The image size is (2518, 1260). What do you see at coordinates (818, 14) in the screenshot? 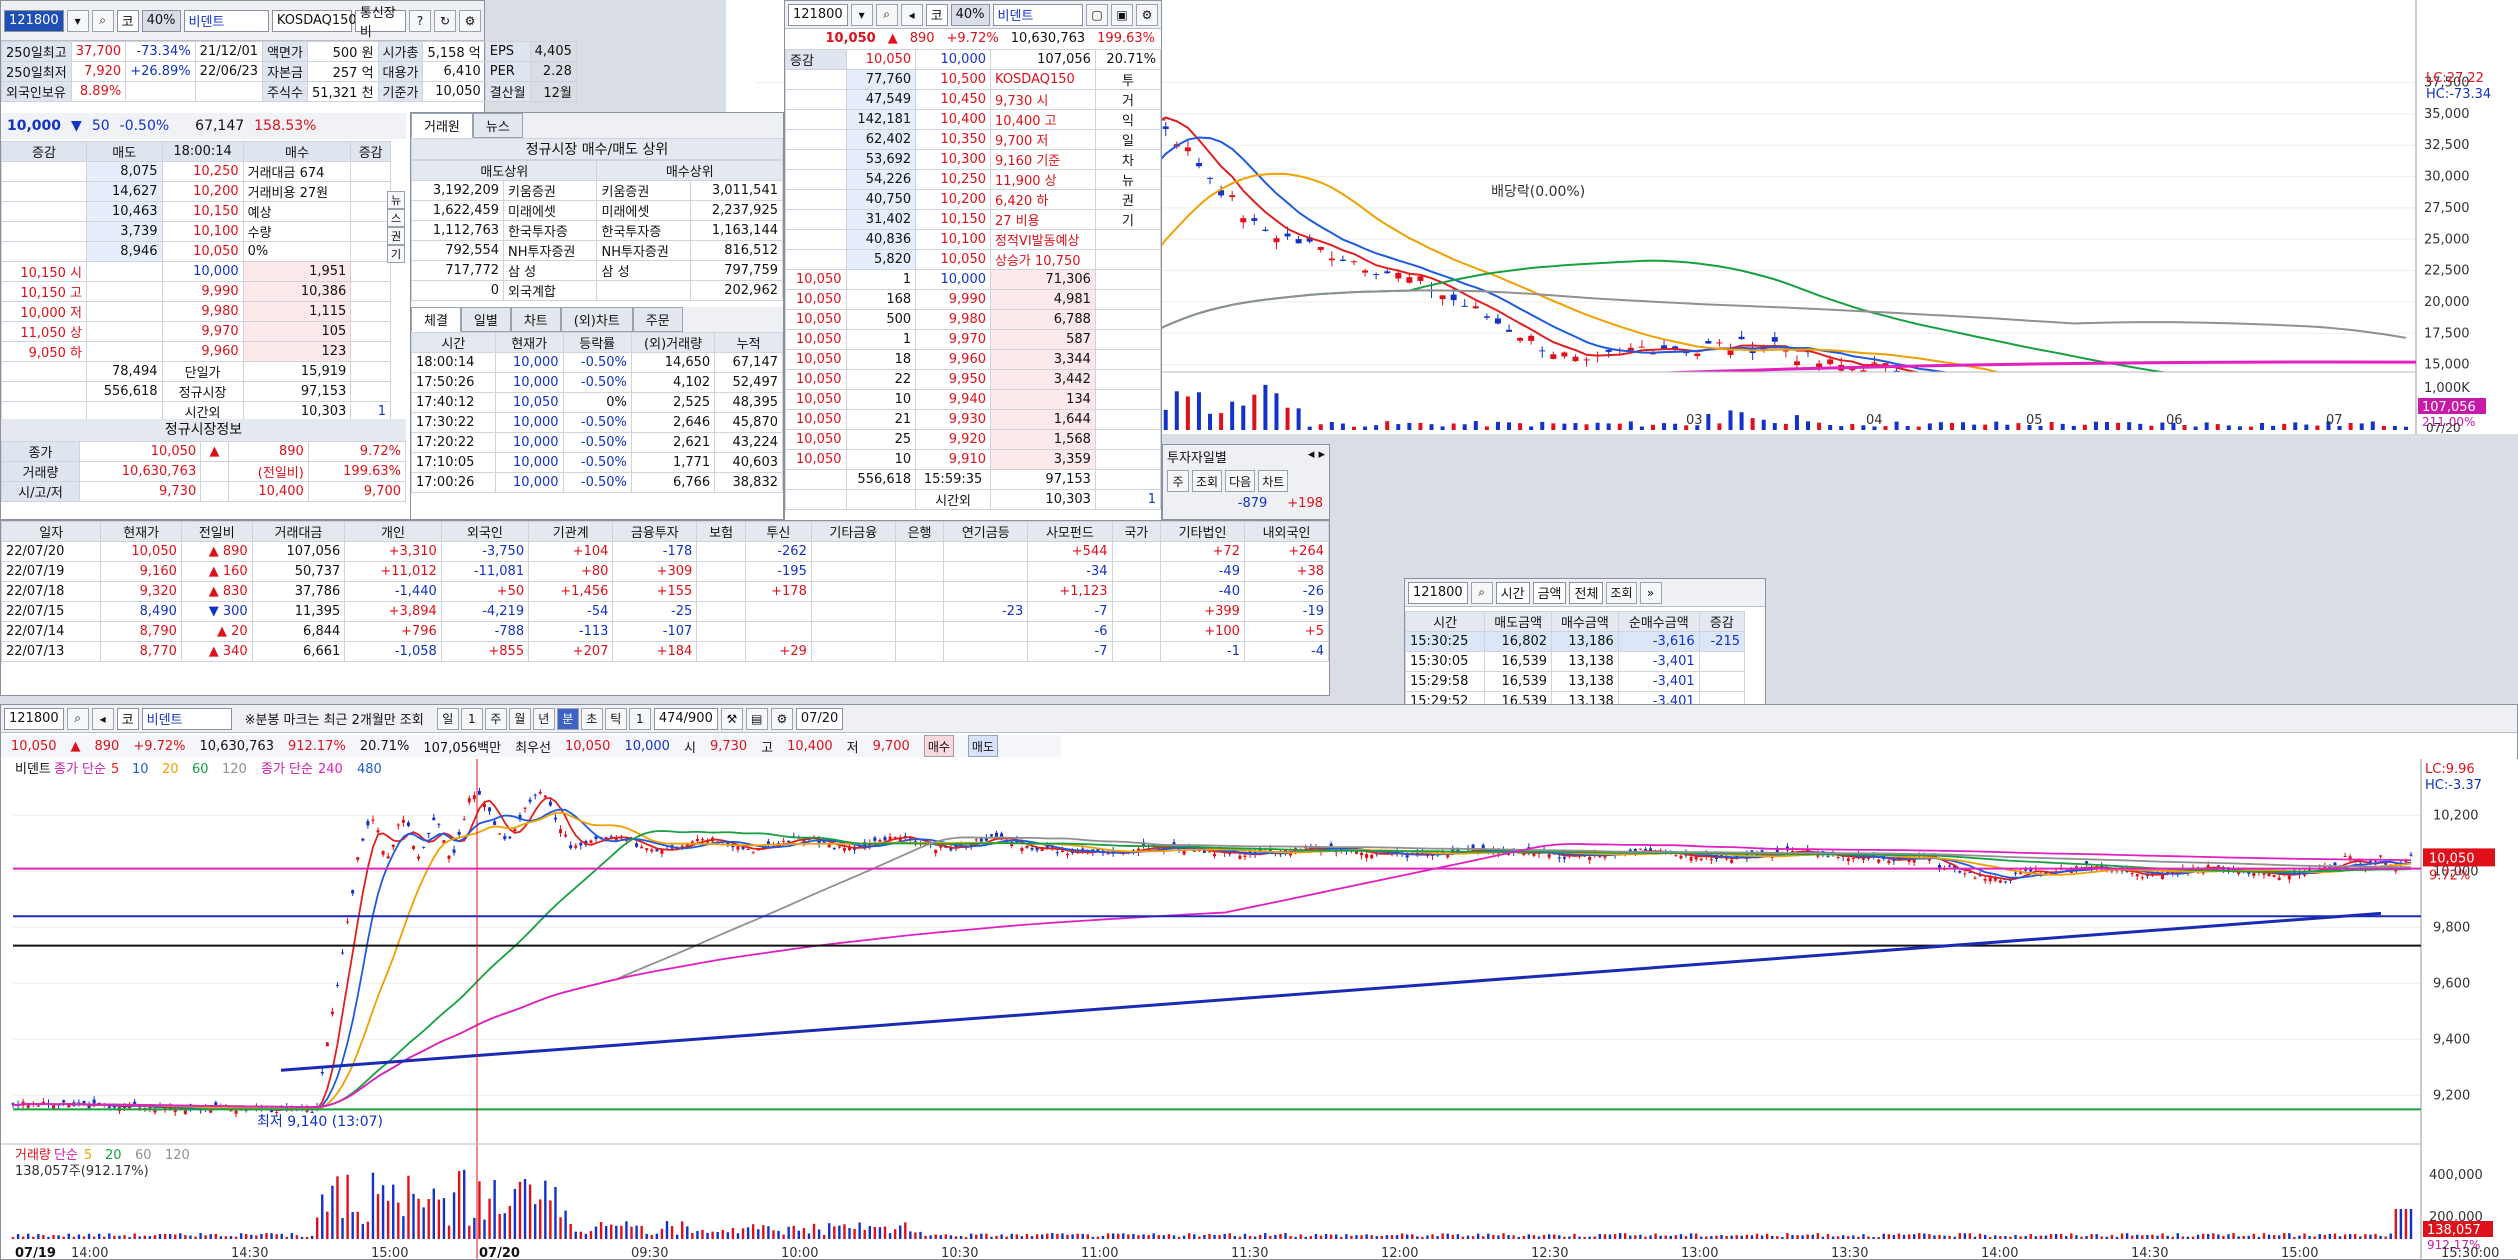
I see `ob-code-input: 121800` at bounding box center [818, 14].